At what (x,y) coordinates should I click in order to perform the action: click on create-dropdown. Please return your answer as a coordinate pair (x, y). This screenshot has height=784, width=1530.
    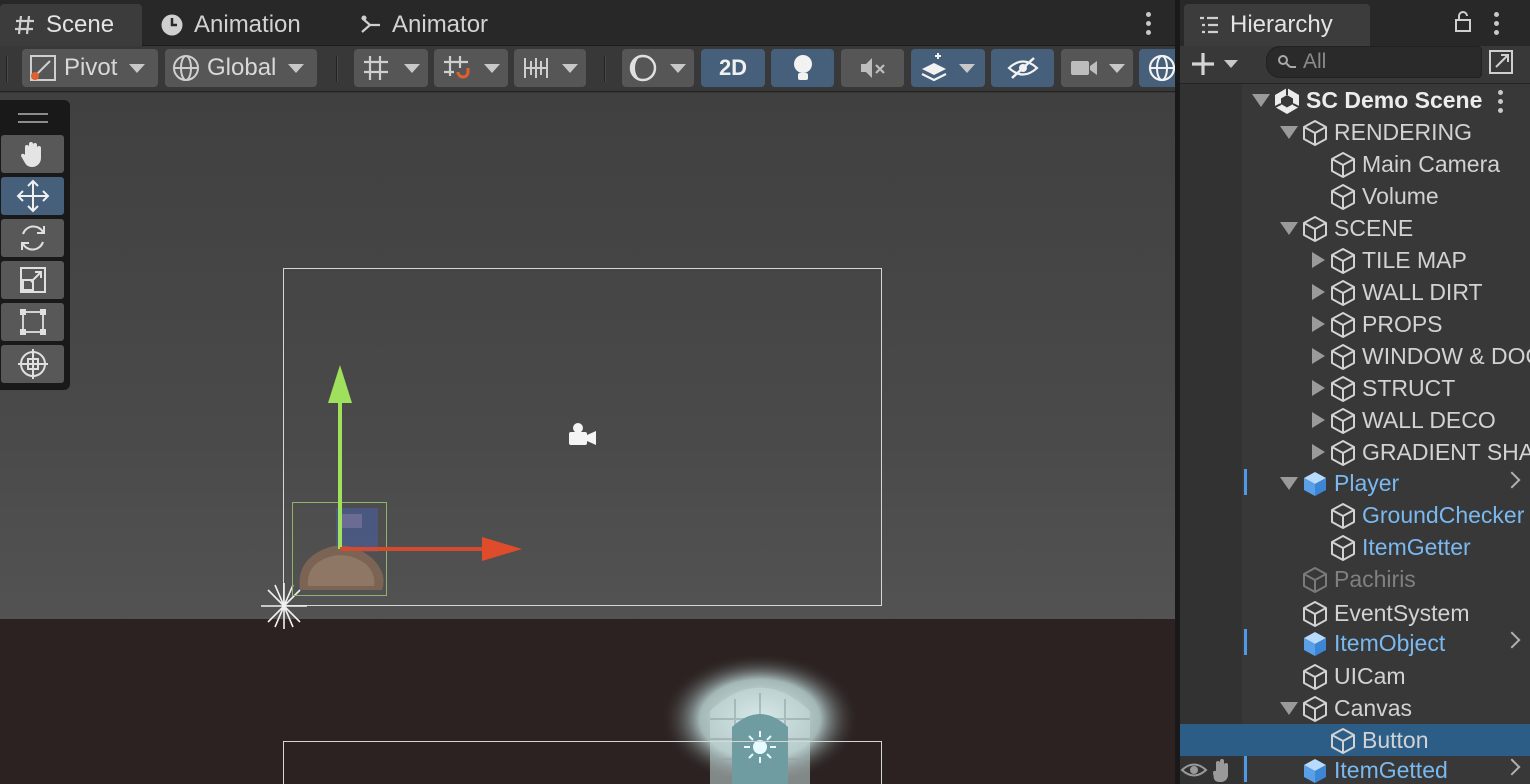
    Looking at the image, I should click on (1218, 64).